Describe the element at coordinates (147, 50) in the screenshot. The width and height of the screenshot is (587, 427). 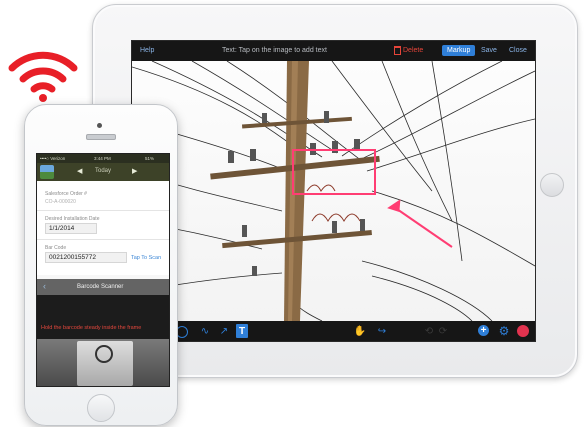
I see `help-button: Help` at that location.